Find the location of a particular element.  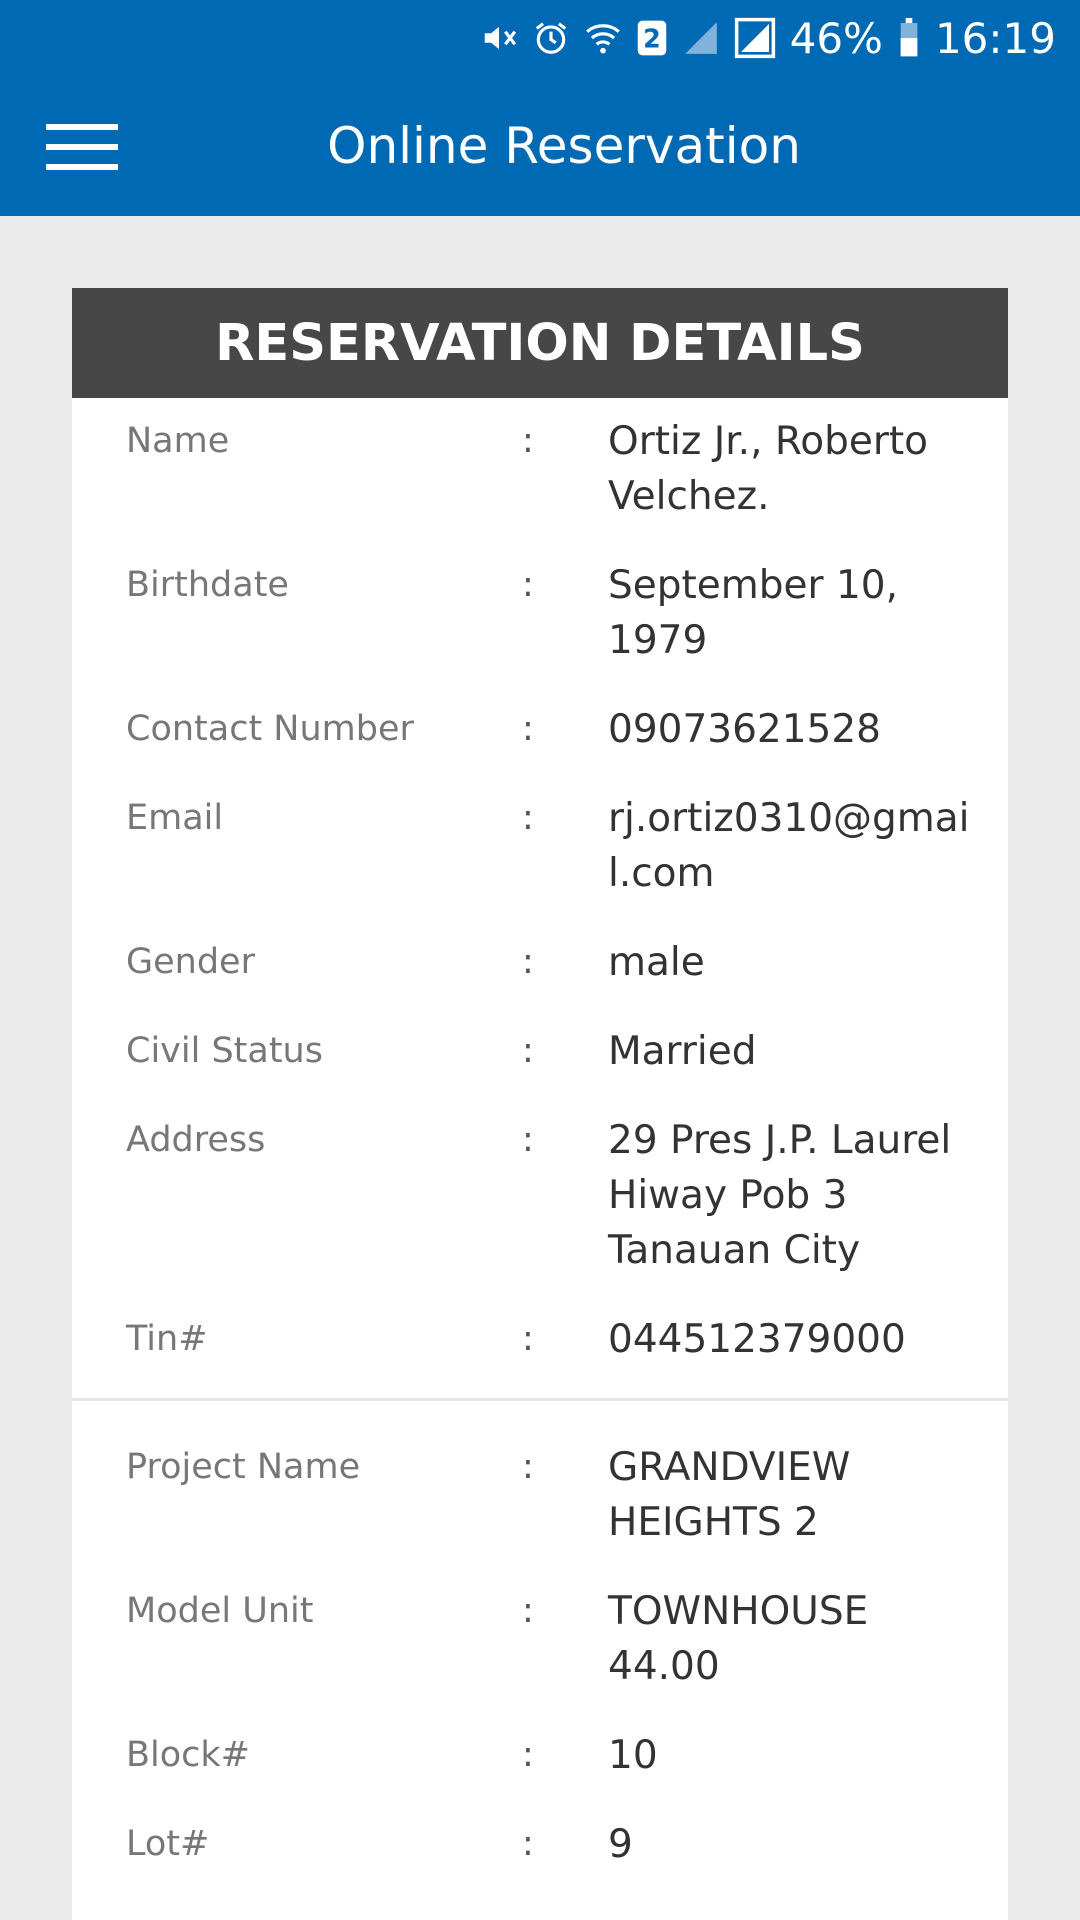

status-icons: 2 46% 16:19 is located at coordinates (768, 38).